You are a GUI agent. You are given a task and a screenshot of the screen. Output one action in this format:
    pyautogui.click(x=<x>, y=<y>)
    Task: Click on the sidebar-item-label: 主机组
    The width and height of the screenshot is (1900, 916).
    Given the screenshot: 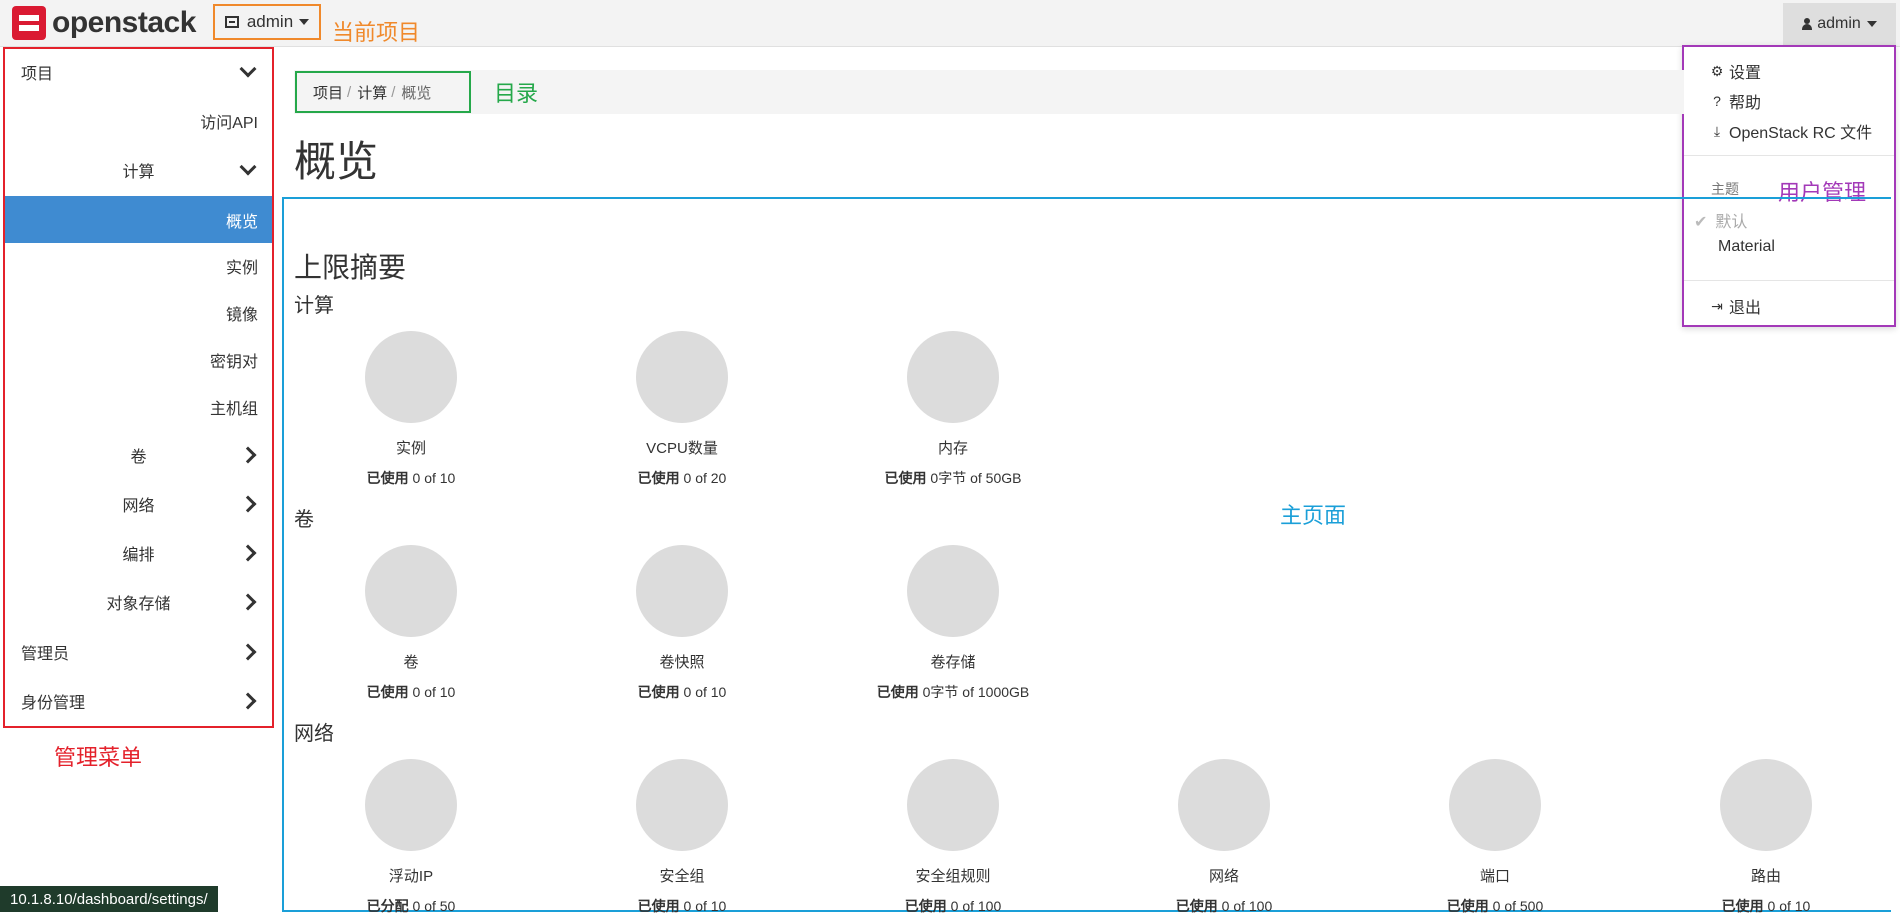 What is the action you would take?
    pyautogui.click(x=233, y=409)
    